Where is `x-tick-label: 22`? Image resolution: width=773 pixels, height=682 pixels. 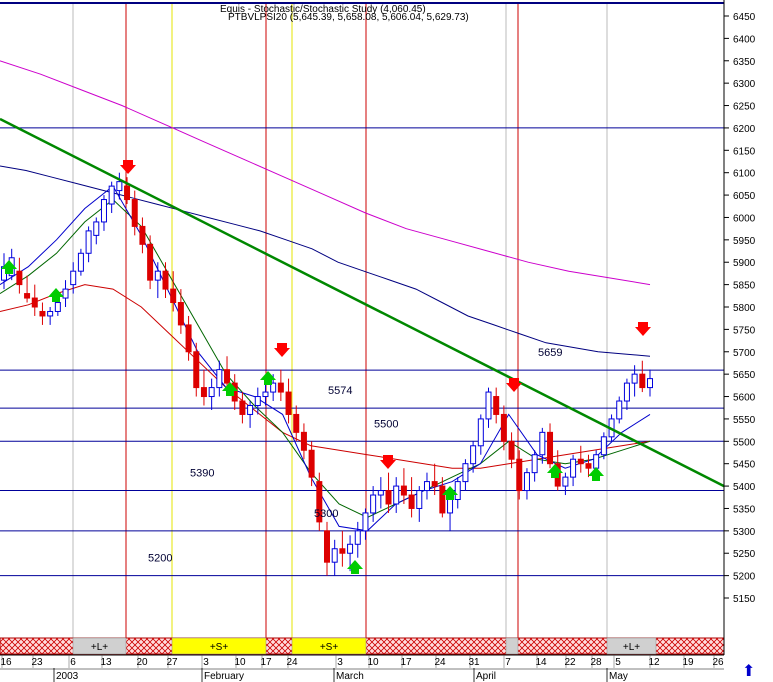 x-tick-label: 22 is located at coordinates (570, 662).